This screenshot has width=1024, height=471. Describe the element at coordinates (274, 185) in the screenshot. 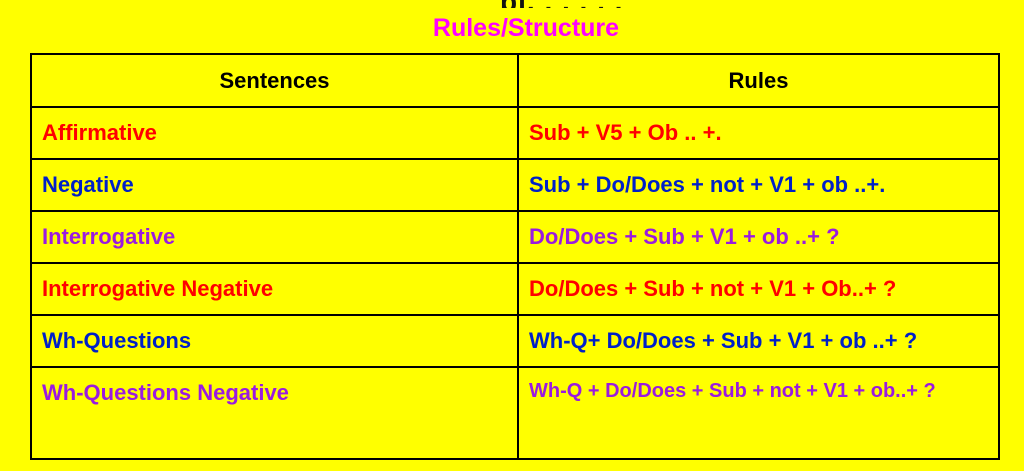

I see `sentence-type-cell: Negative` at that location.